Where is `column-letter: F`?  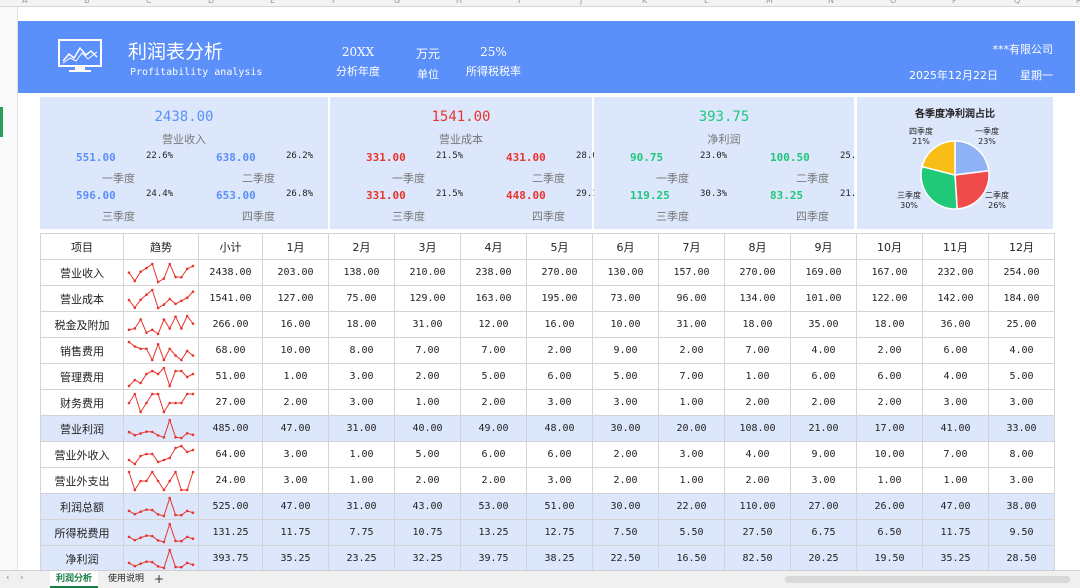
column-letter: F is located at coordinates (334, 2).